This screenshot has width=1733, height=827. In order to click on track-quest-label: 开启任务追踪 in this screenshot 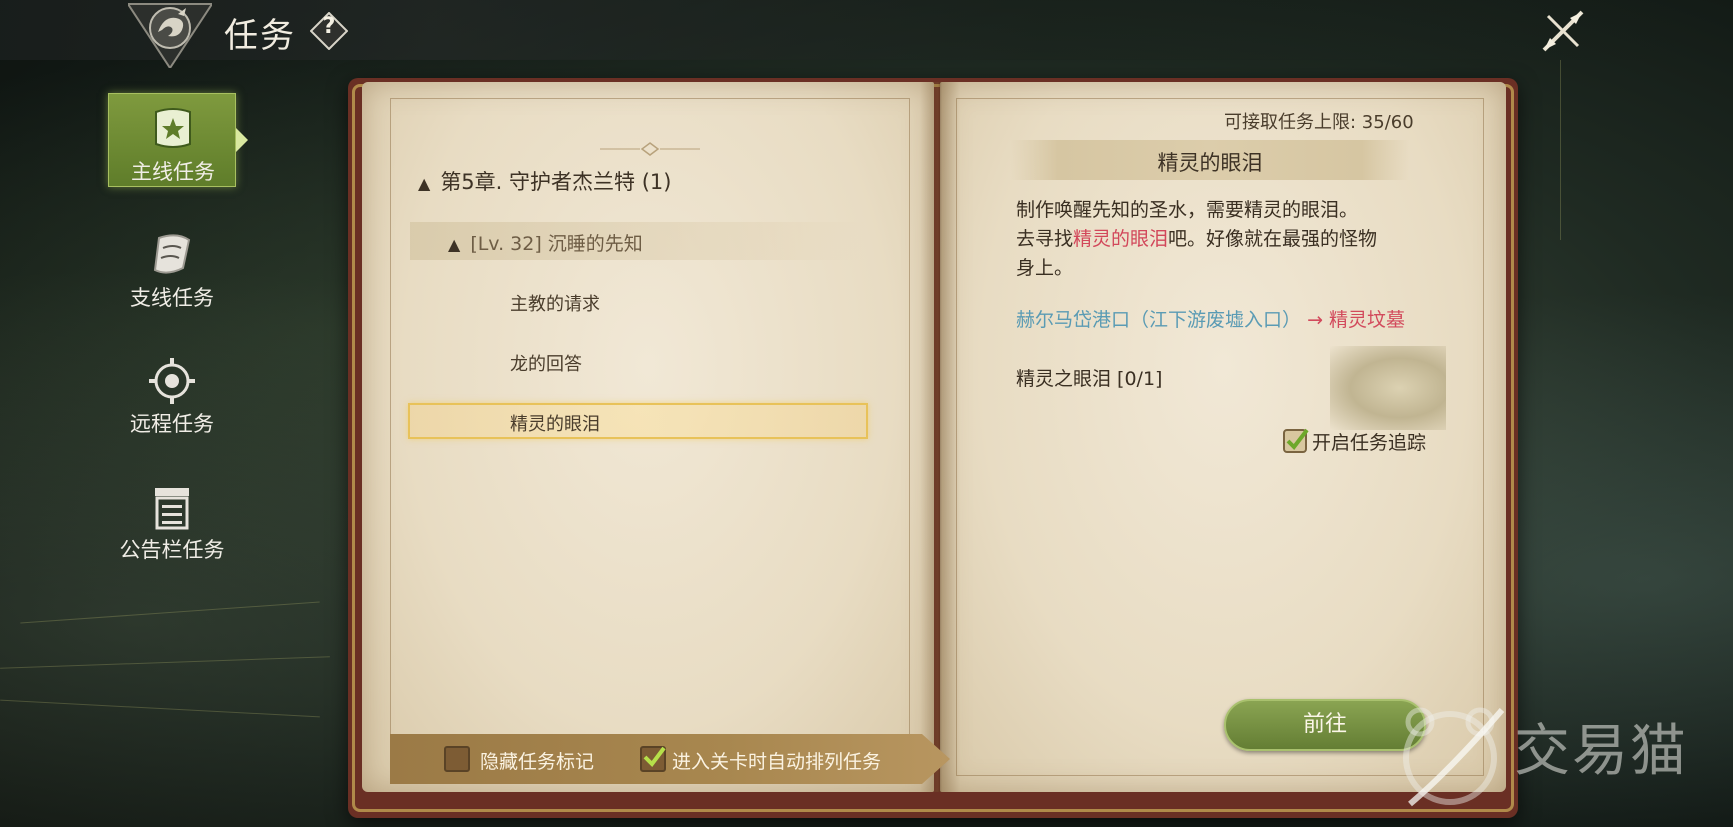, I will do `click(1369, 443)`.